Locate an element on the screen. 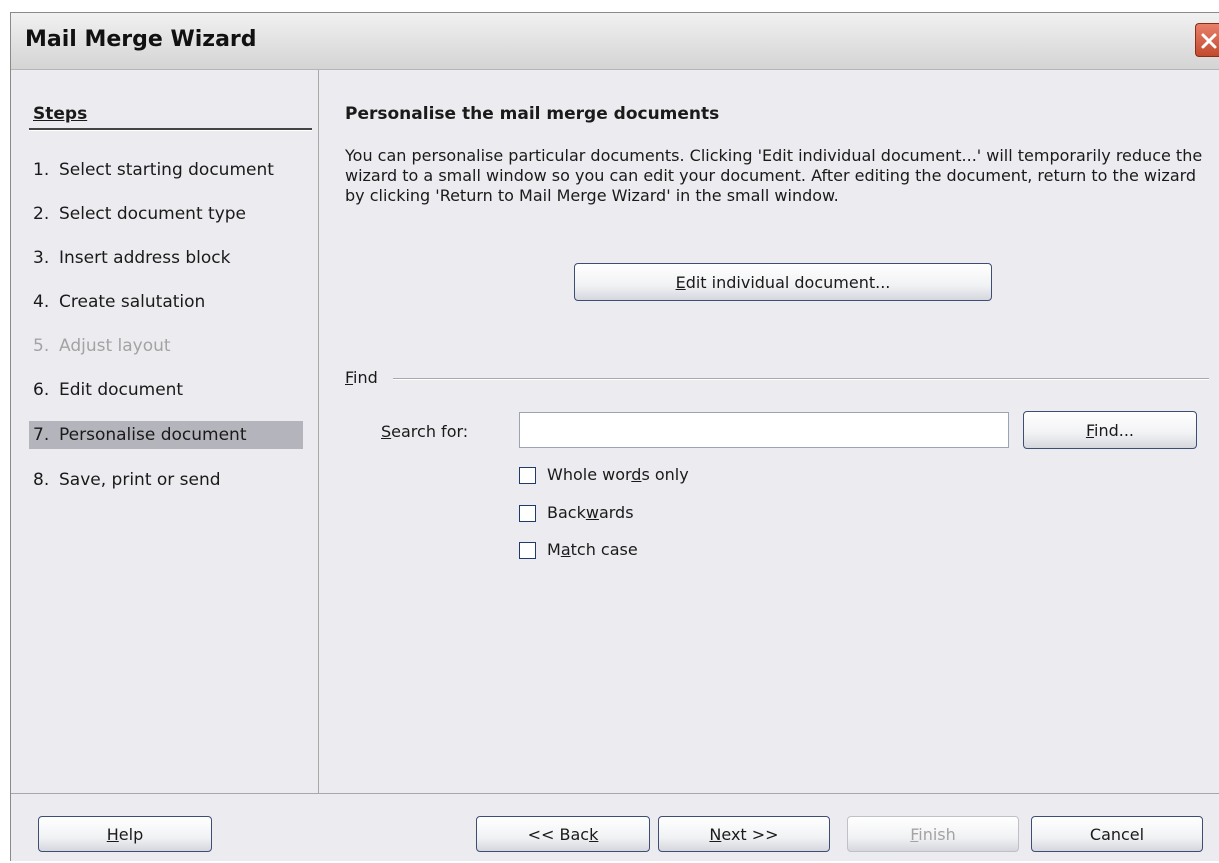 The height and width of the screenshot is (863, 1219). label-suffix: s only is located at coordinates (665, 474).